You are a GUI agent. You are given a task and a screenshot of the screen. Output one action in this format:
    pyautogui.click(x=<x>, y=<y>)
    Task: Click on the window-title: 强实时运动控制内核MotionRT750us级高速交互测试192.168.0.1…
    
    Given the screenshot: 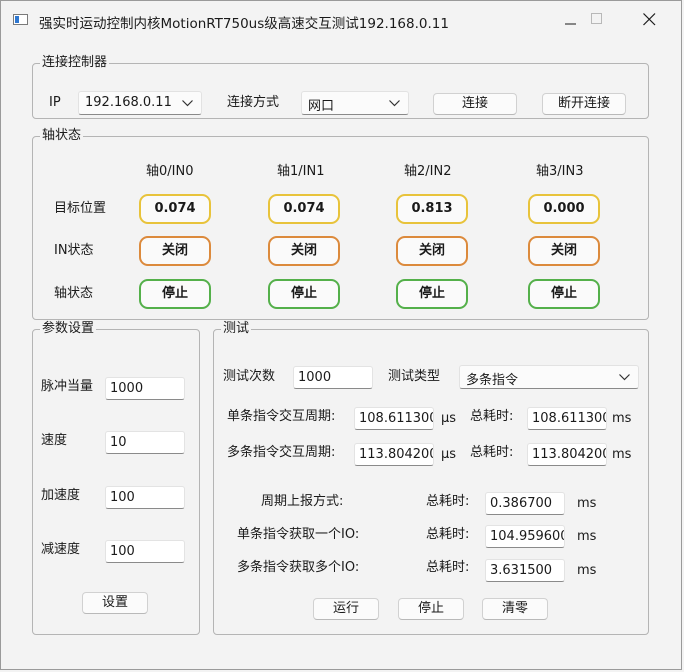 What is the action you would take?
    pyautogui.click(x=244, y=24)
    